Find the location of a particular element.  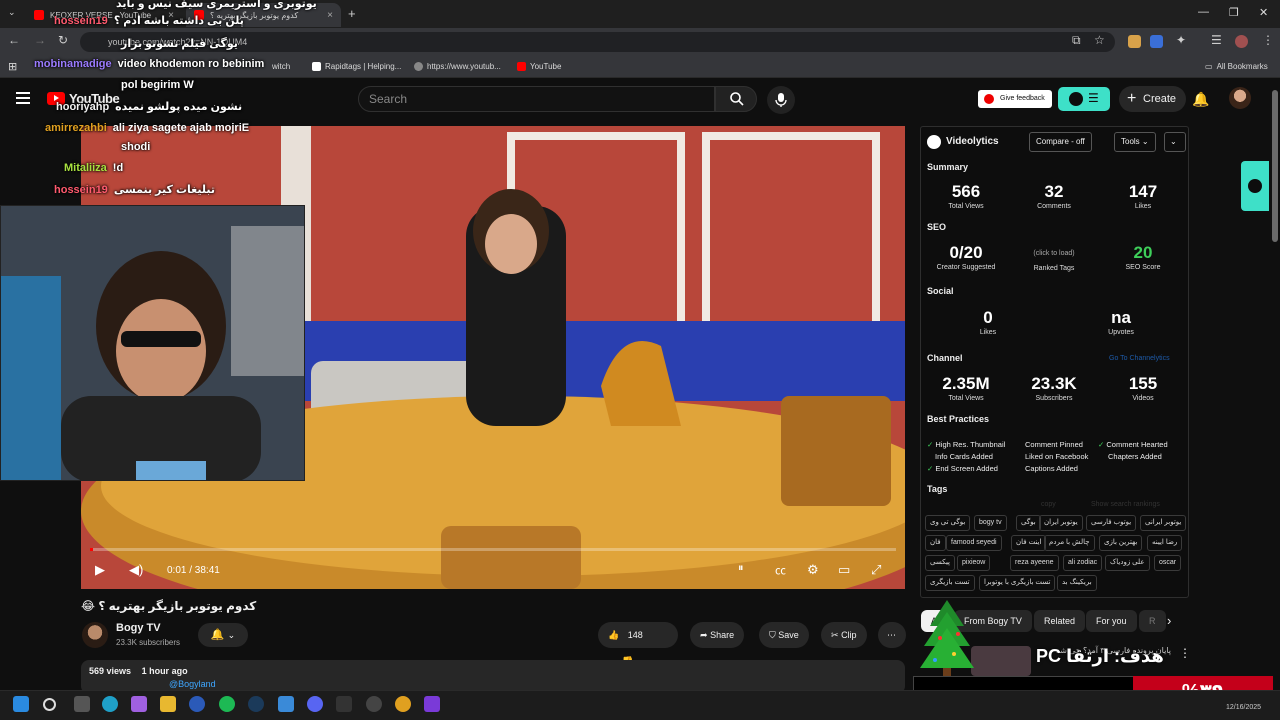

chrome-icon is located at coordinates (403, 704).